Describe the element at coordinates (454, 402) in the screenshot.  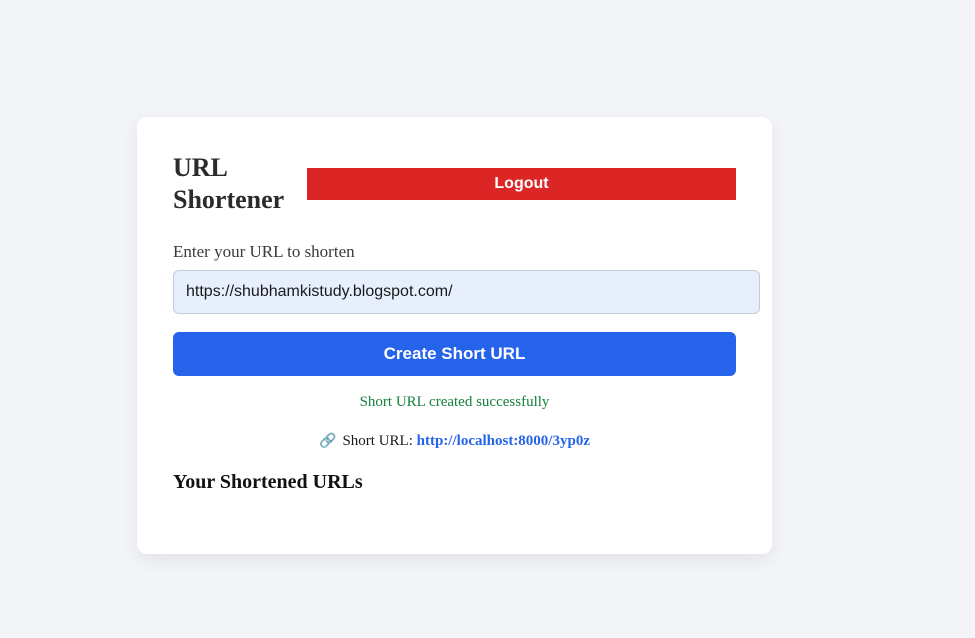
I see `success-message: Short URL created successfully` at that location.